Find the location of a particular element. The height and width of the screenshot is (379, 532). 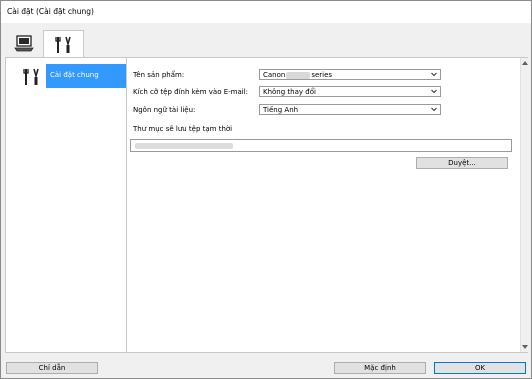

scroll-up-icon is located at coordinates (525, 63).